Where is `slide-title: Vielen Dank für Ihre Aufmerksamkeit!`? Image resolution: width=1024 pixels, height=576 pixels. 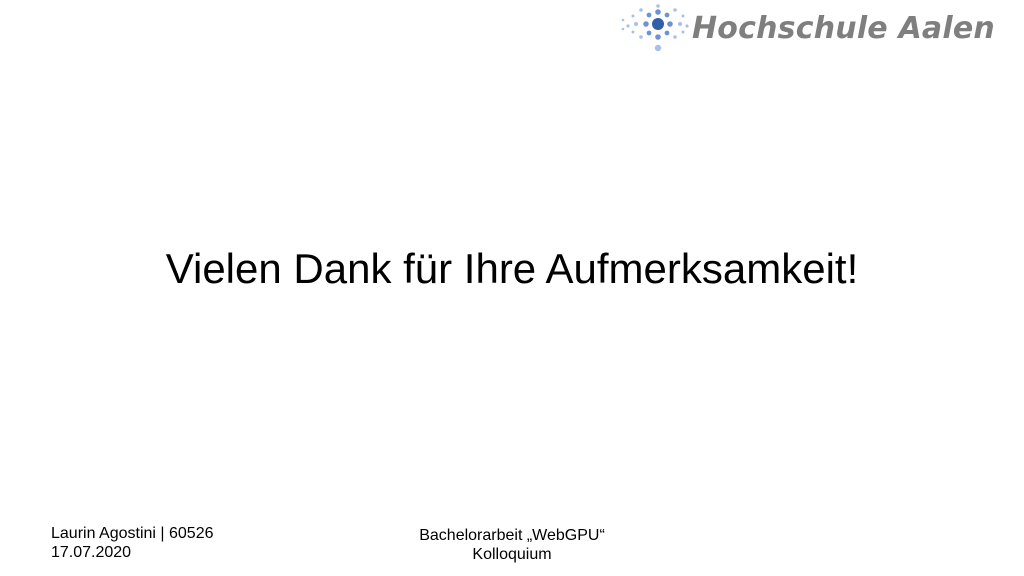
slide-title: Vielen Dank für Ihre Aufmerksamkeit! is located at coordinates (512, 268).